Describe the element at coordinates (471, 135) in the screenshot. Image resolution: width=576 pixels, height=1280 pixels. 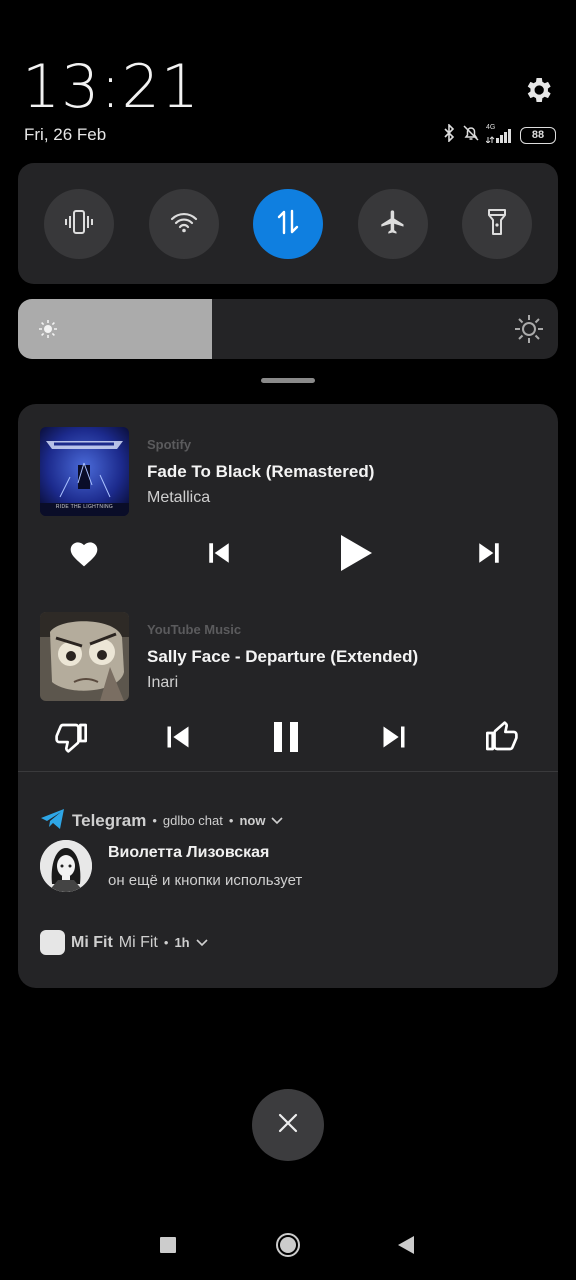
I see `muted-bell-icon` at that location.